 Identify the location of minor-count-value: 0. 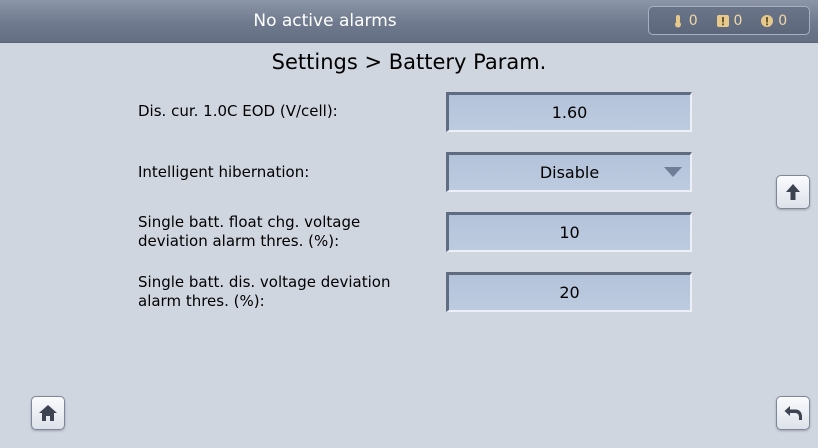
(783, 20).